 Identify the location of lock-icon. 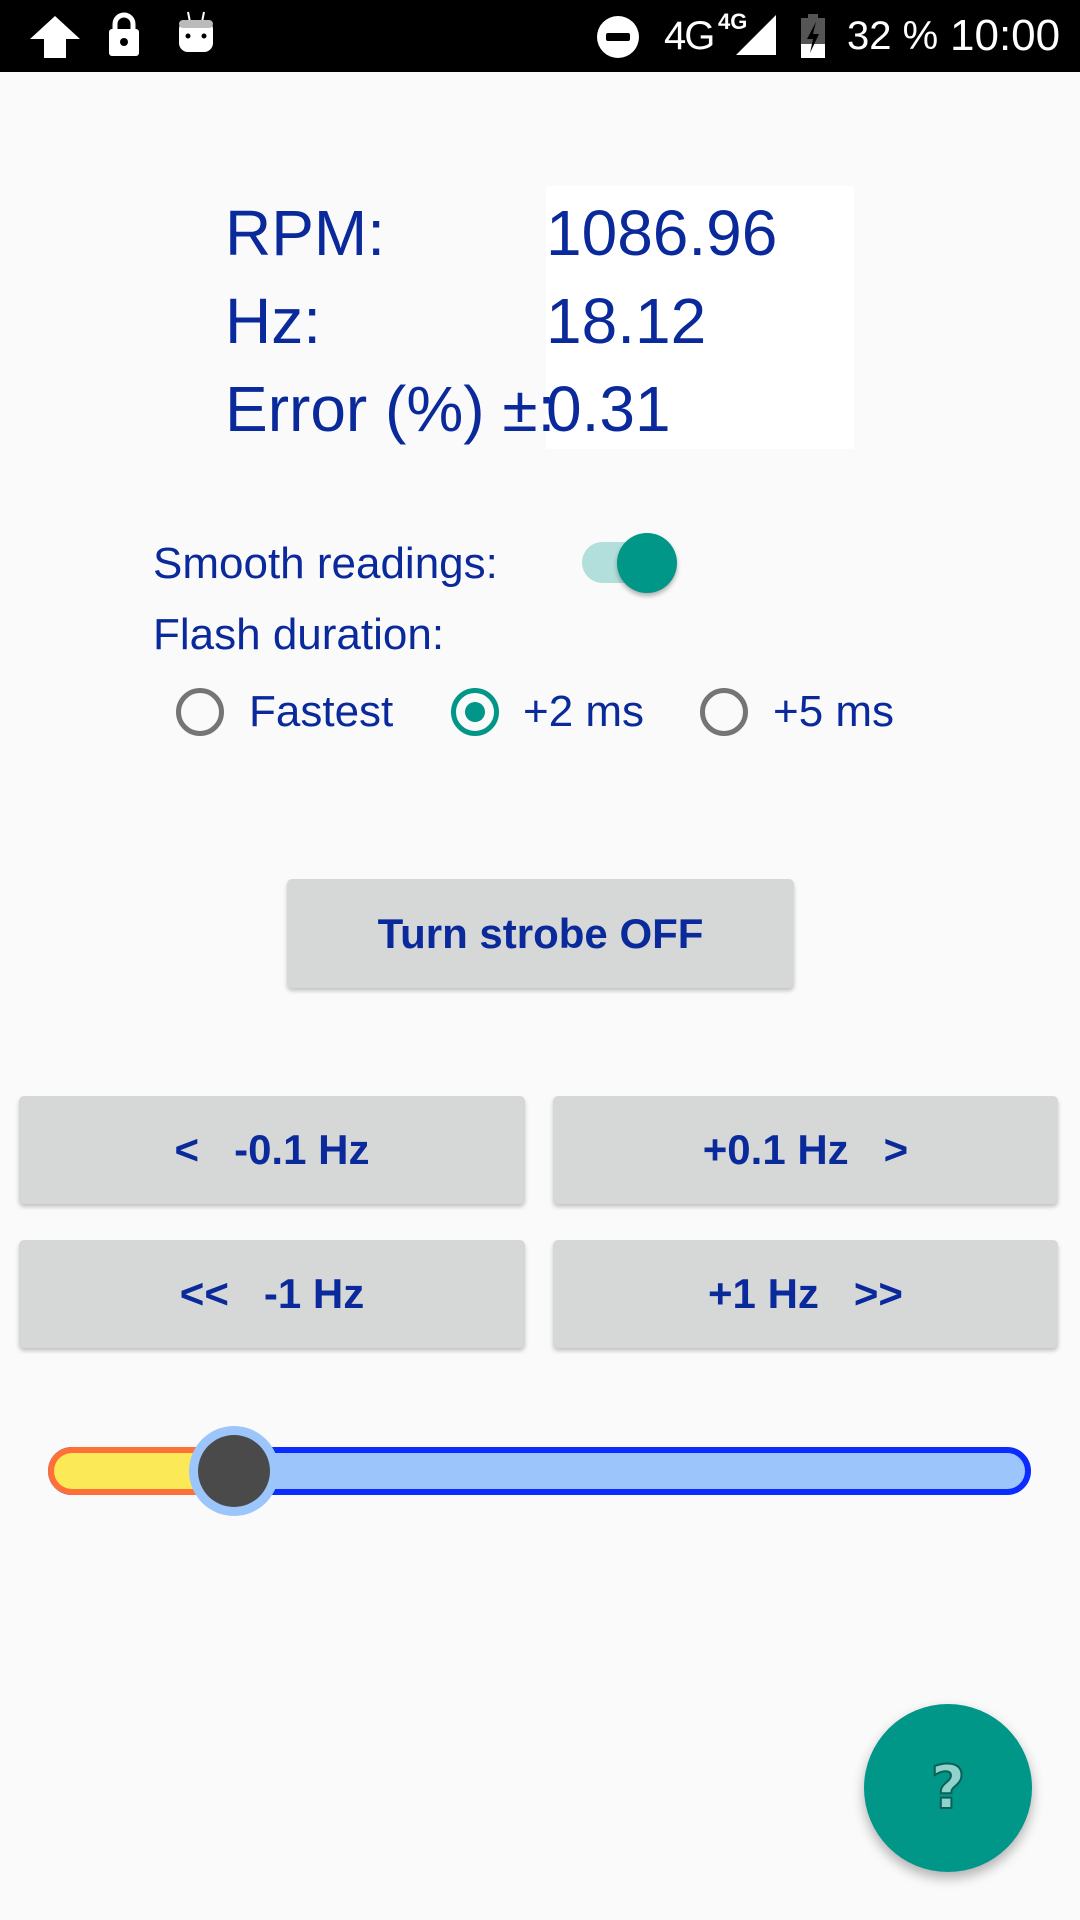
(124, 34).